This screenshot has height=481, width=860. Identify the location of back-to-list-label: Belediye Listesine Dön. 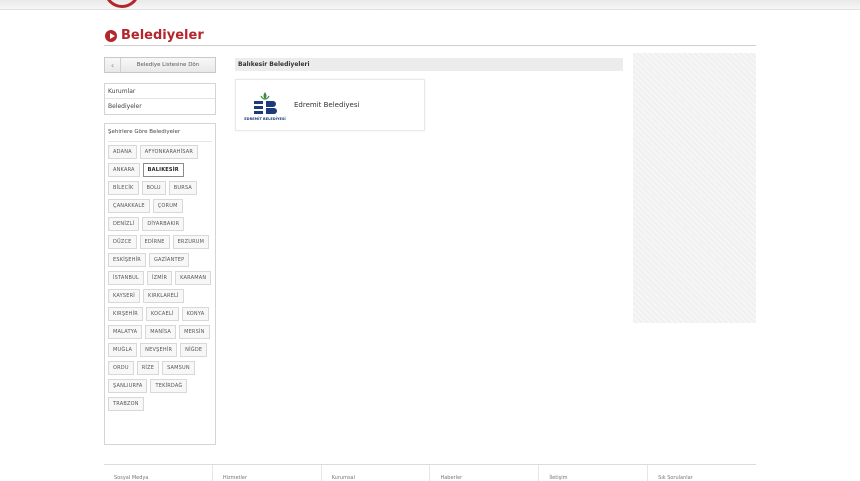
(168, 65).